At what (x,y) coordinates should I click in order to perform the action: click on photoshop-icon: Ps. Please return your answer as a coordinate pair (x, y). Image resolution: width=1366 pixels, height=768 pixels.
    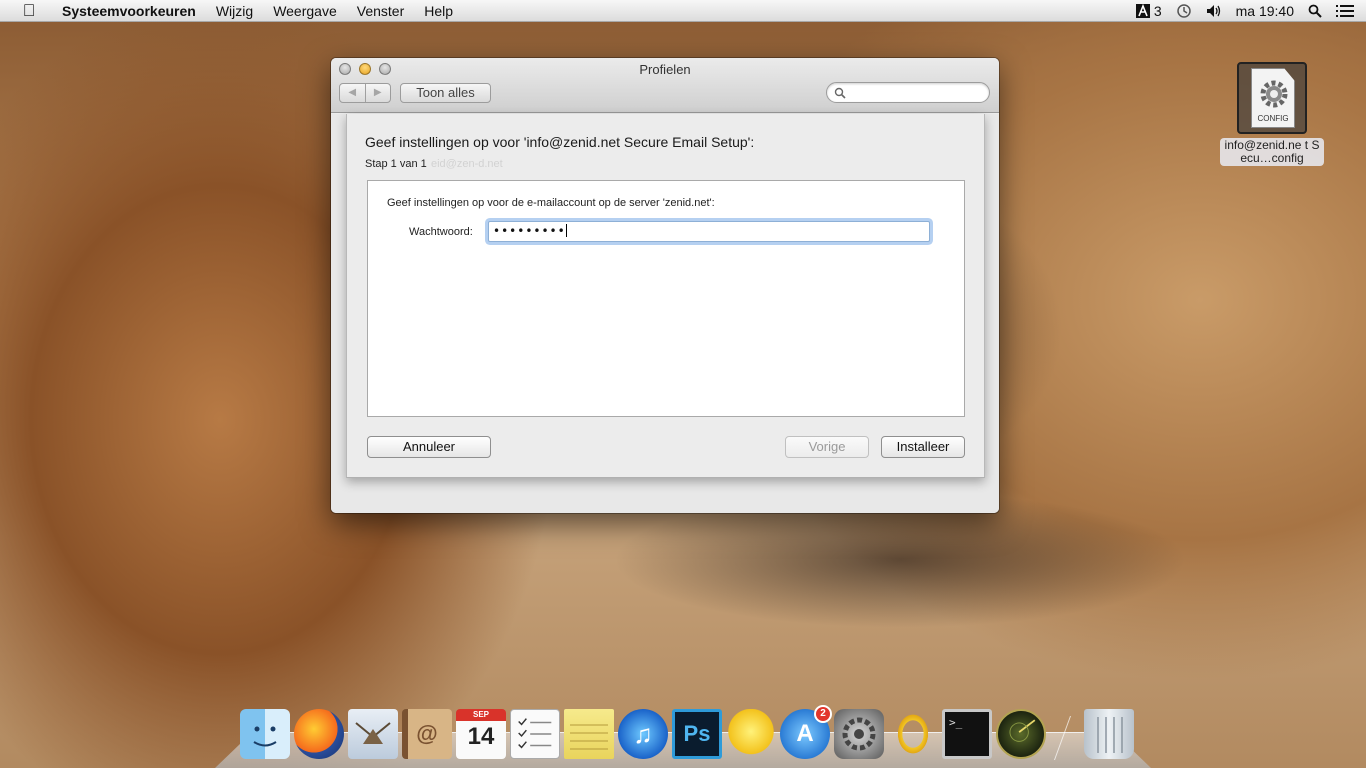
    Looking at the image, I should click on (697, 734).